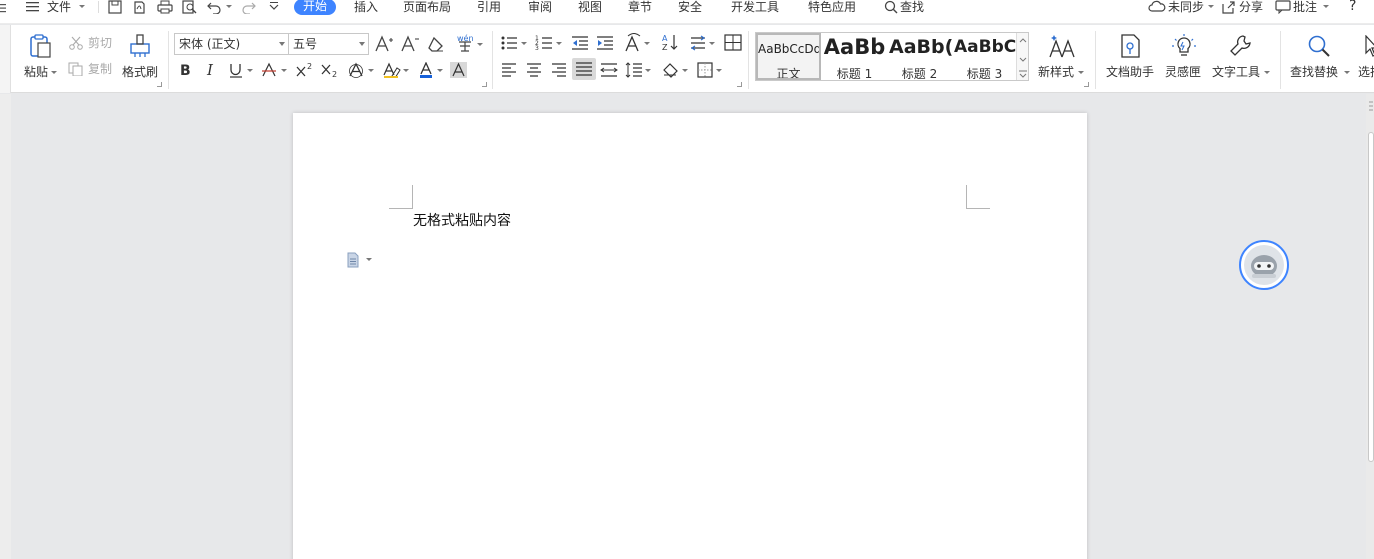 Image resolution: width=1374 pixels, height=559 pixels. I want to click on paste-button: 粘贴, so click(39, 57).